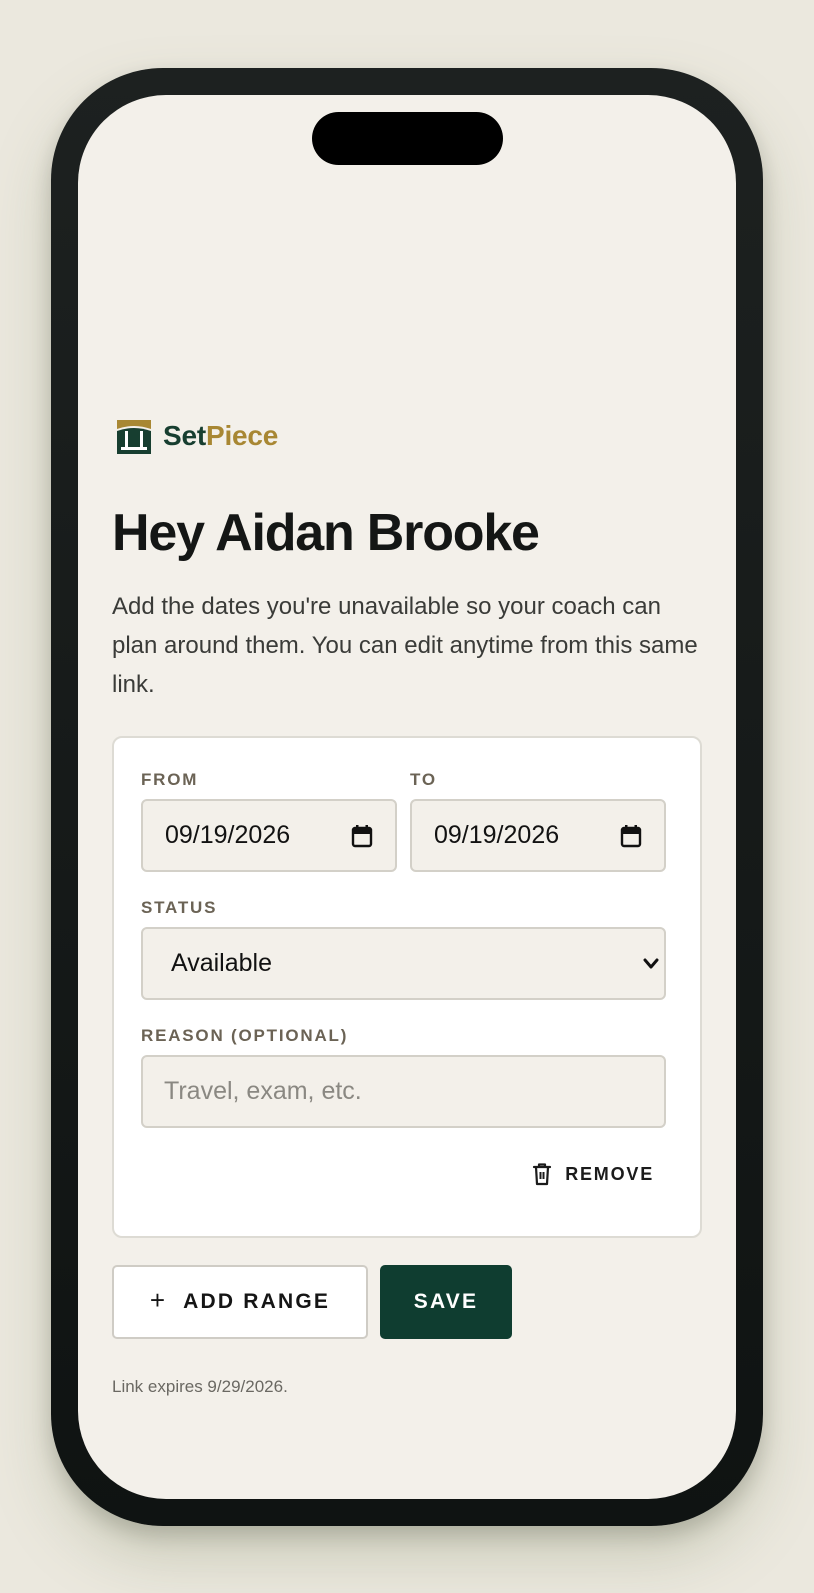  I want to click on reason-input: Travel, exam, etc., so click(403, 1091).